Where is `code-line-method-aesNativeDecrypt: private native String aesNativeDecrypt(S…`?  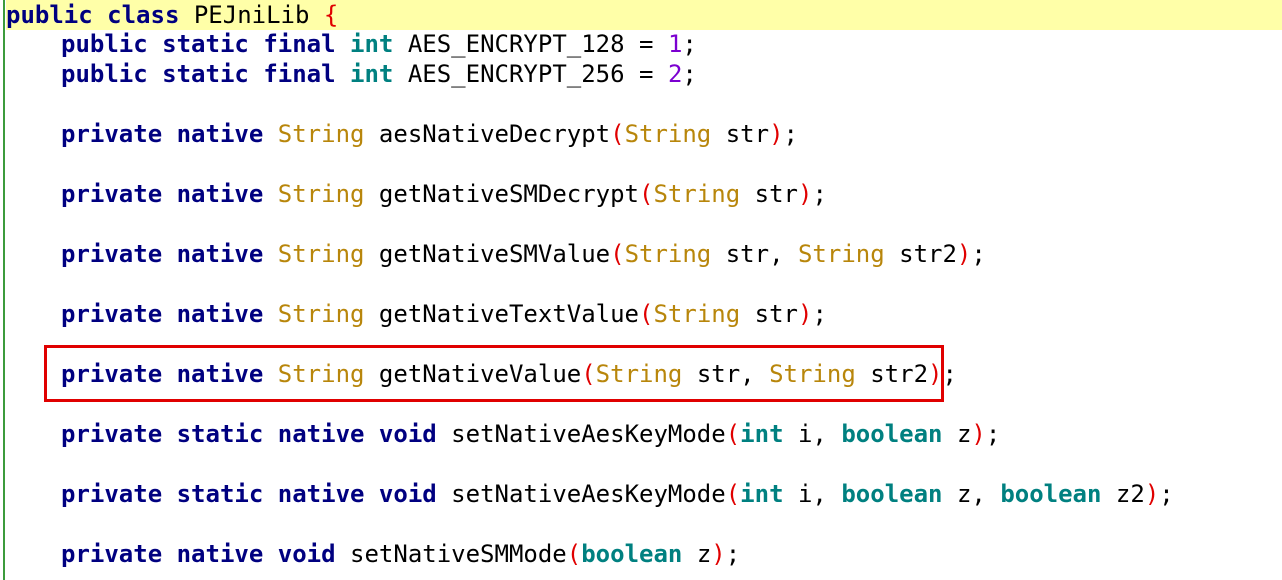
code-line-method-aesNativeDecrypt: private native String aesNativeDecrypt(S… is located at coordinates (429, 134).